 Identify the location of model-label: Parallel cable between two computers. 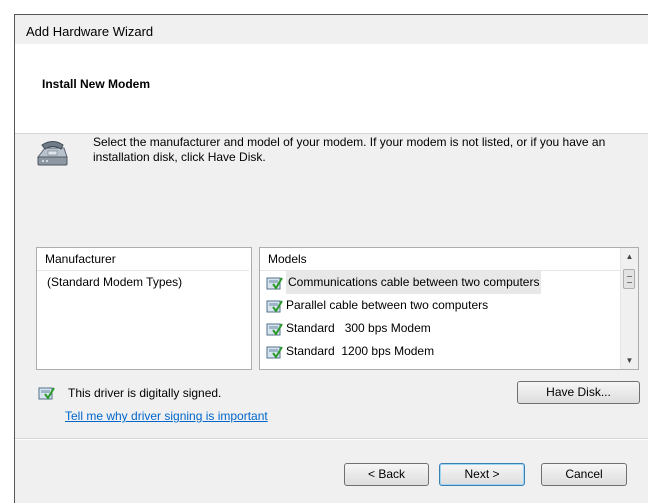
(387, 305).